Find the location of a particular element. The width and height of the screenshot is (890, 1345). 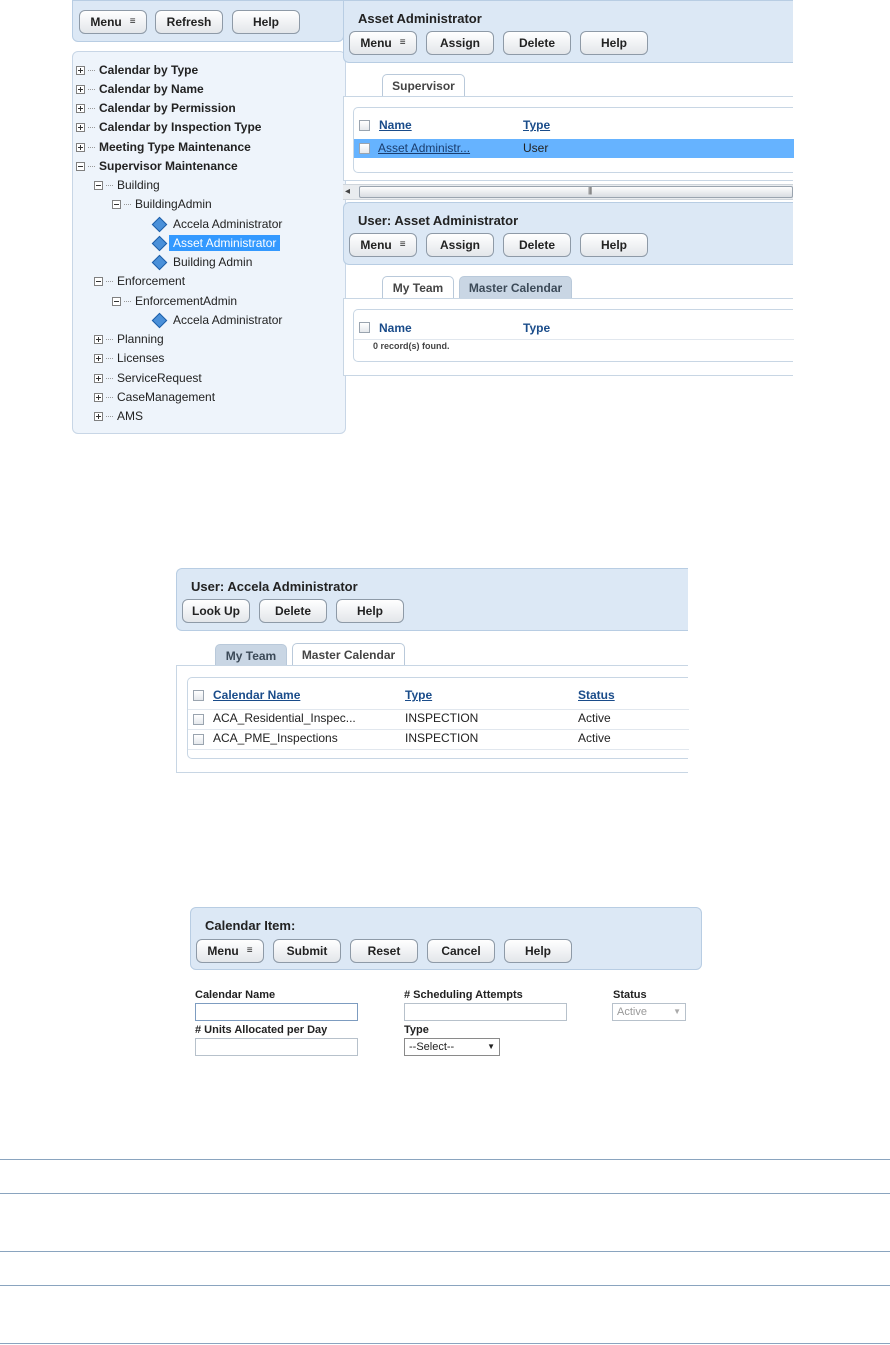

tree-node-building-admin: BuildingAdmin is located at coordinates (162, 204).